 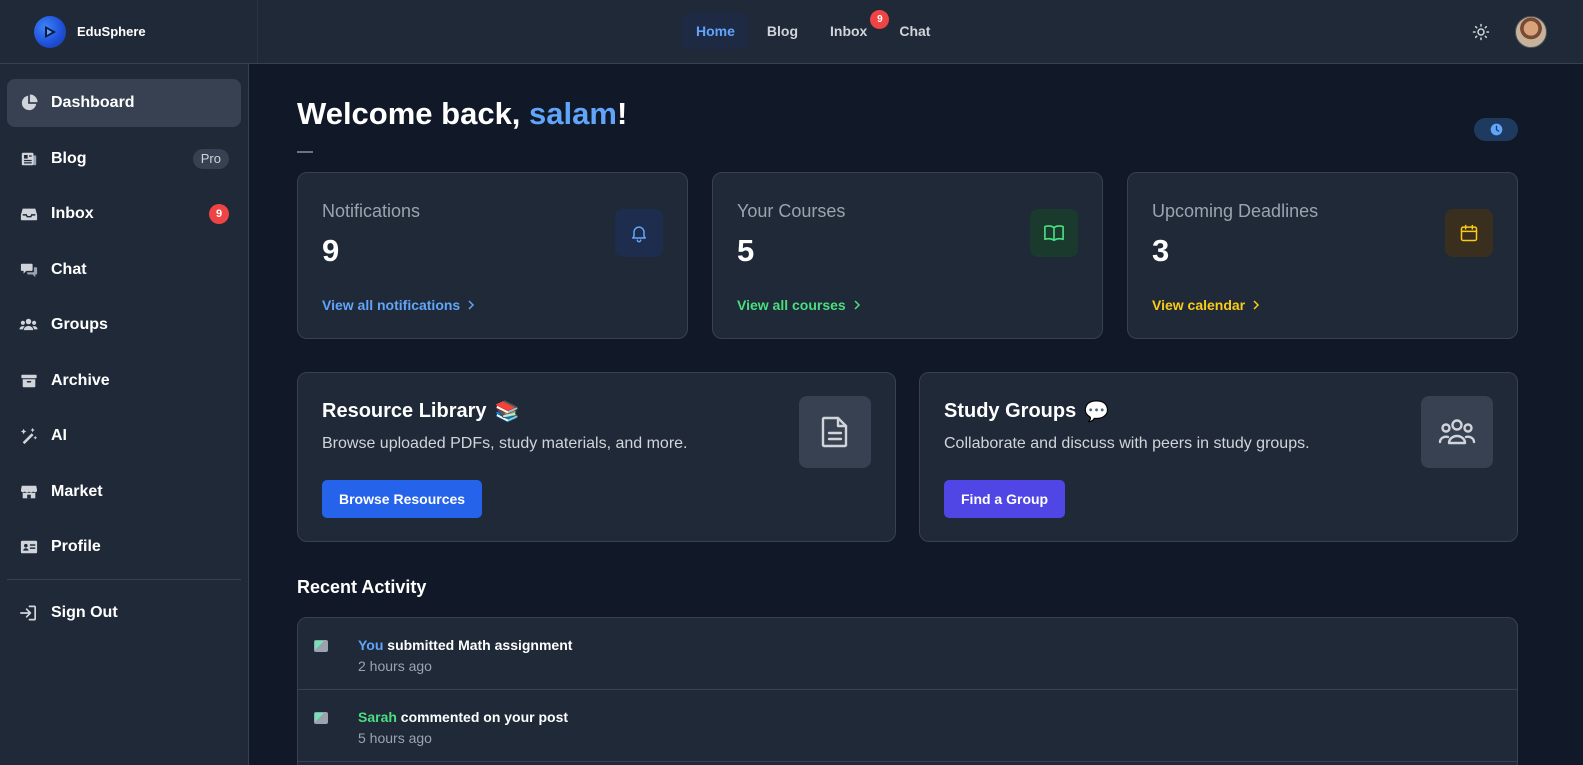 I want to click on card-value: 3, so click(x=1161, y=250).